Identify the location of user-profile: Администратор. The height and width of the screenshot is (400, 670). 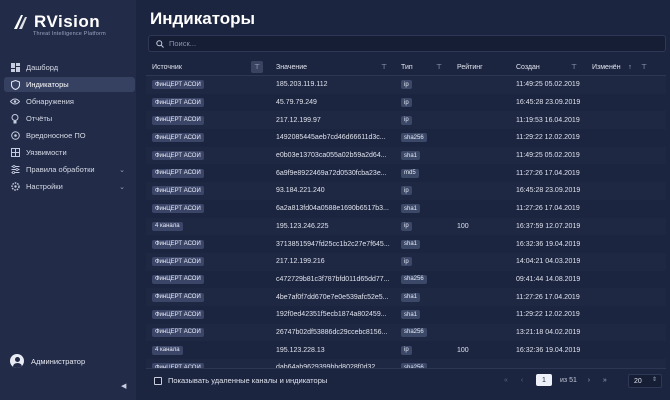
(47, 361).